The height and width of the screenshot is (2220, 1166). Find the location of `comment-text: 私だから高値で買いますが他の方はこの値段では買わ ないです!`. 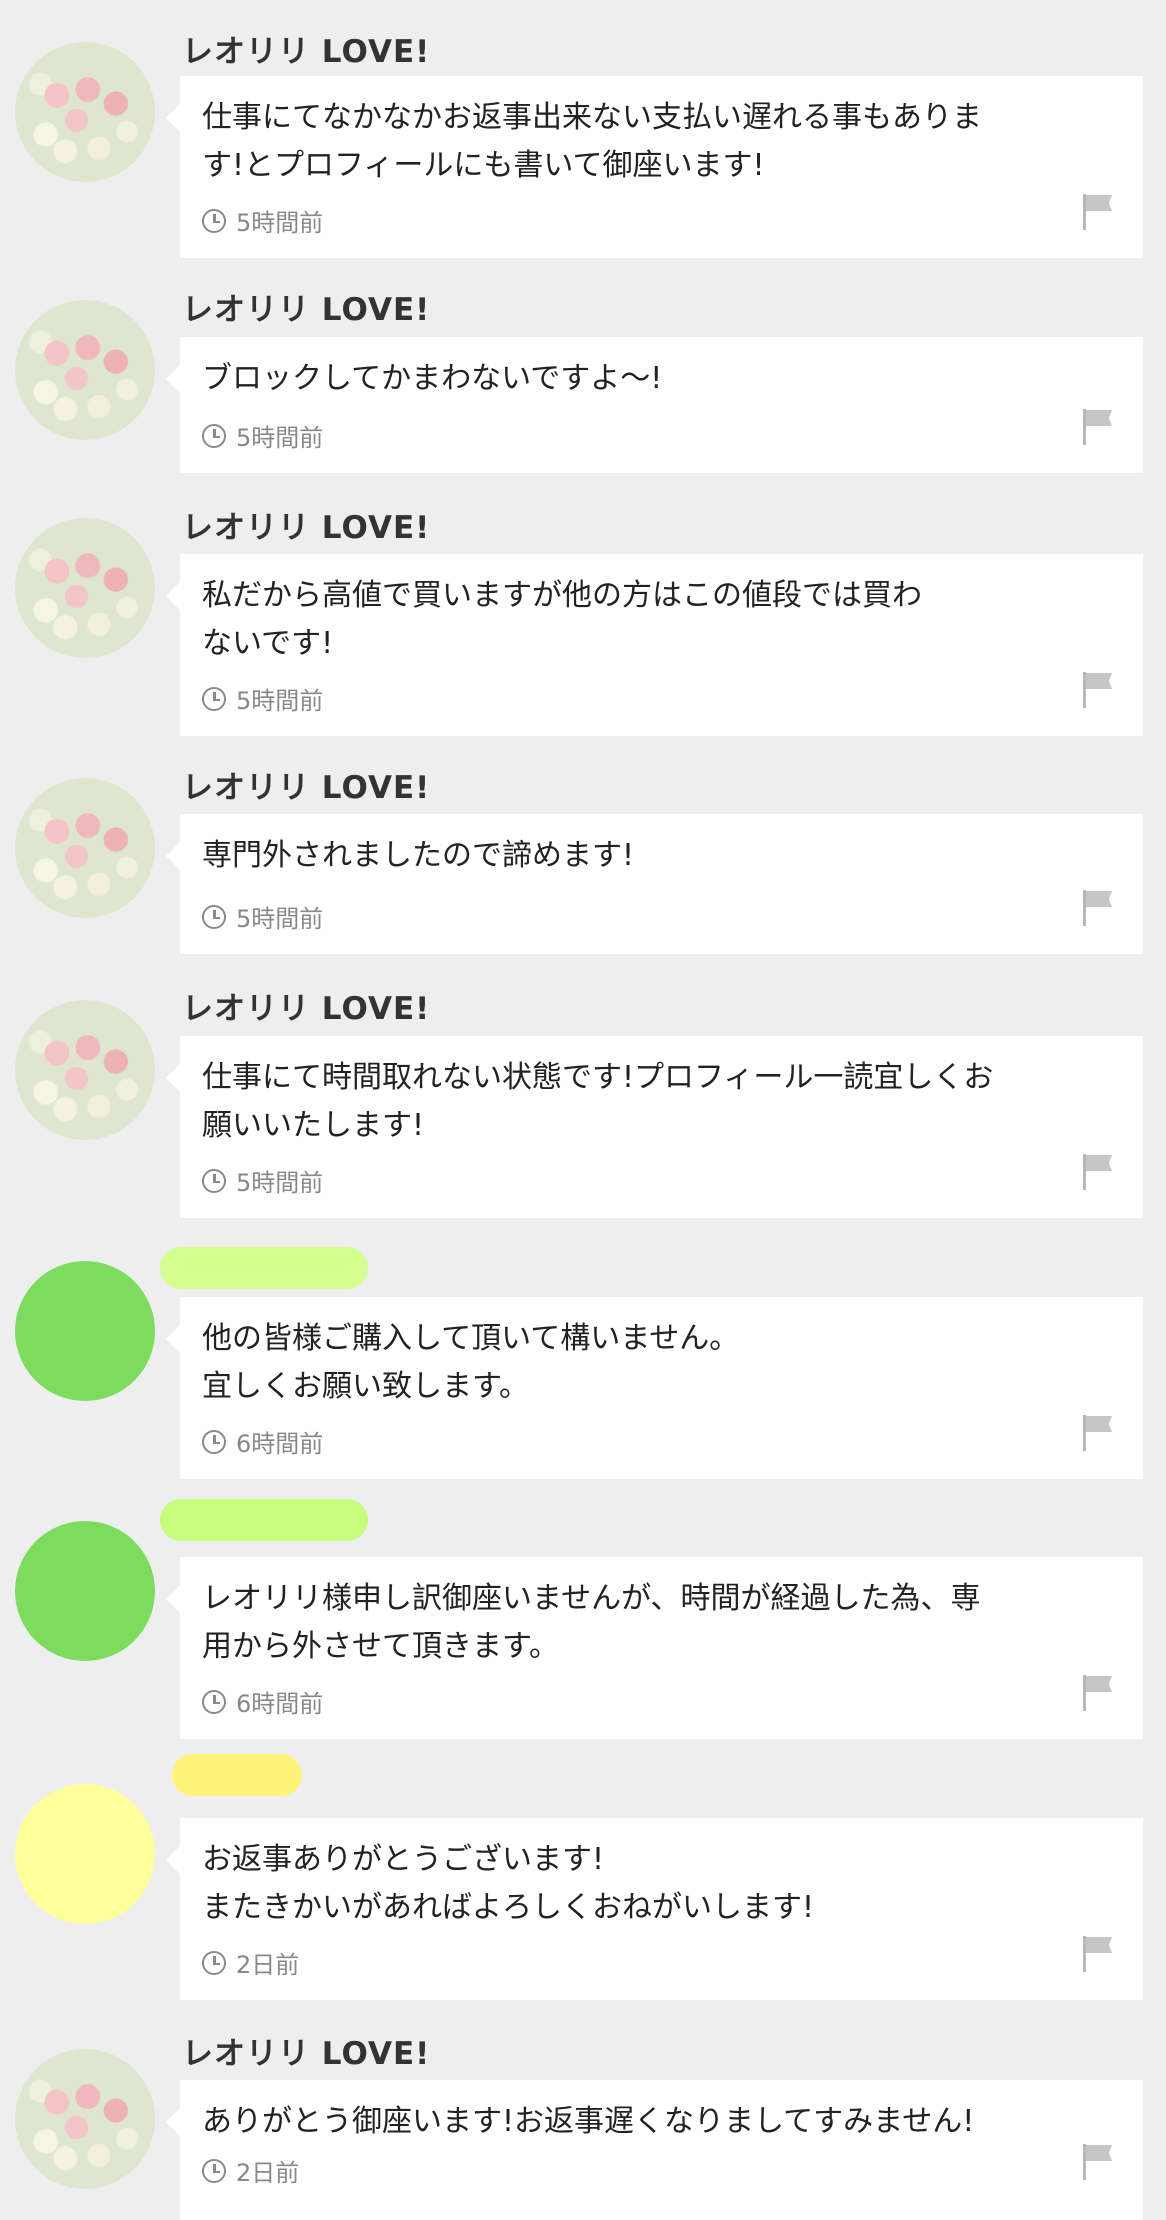

comment-text: 私だから高値で買いますが他の方はこの値段では買わ ないです! is located at coordinates (562, 619).